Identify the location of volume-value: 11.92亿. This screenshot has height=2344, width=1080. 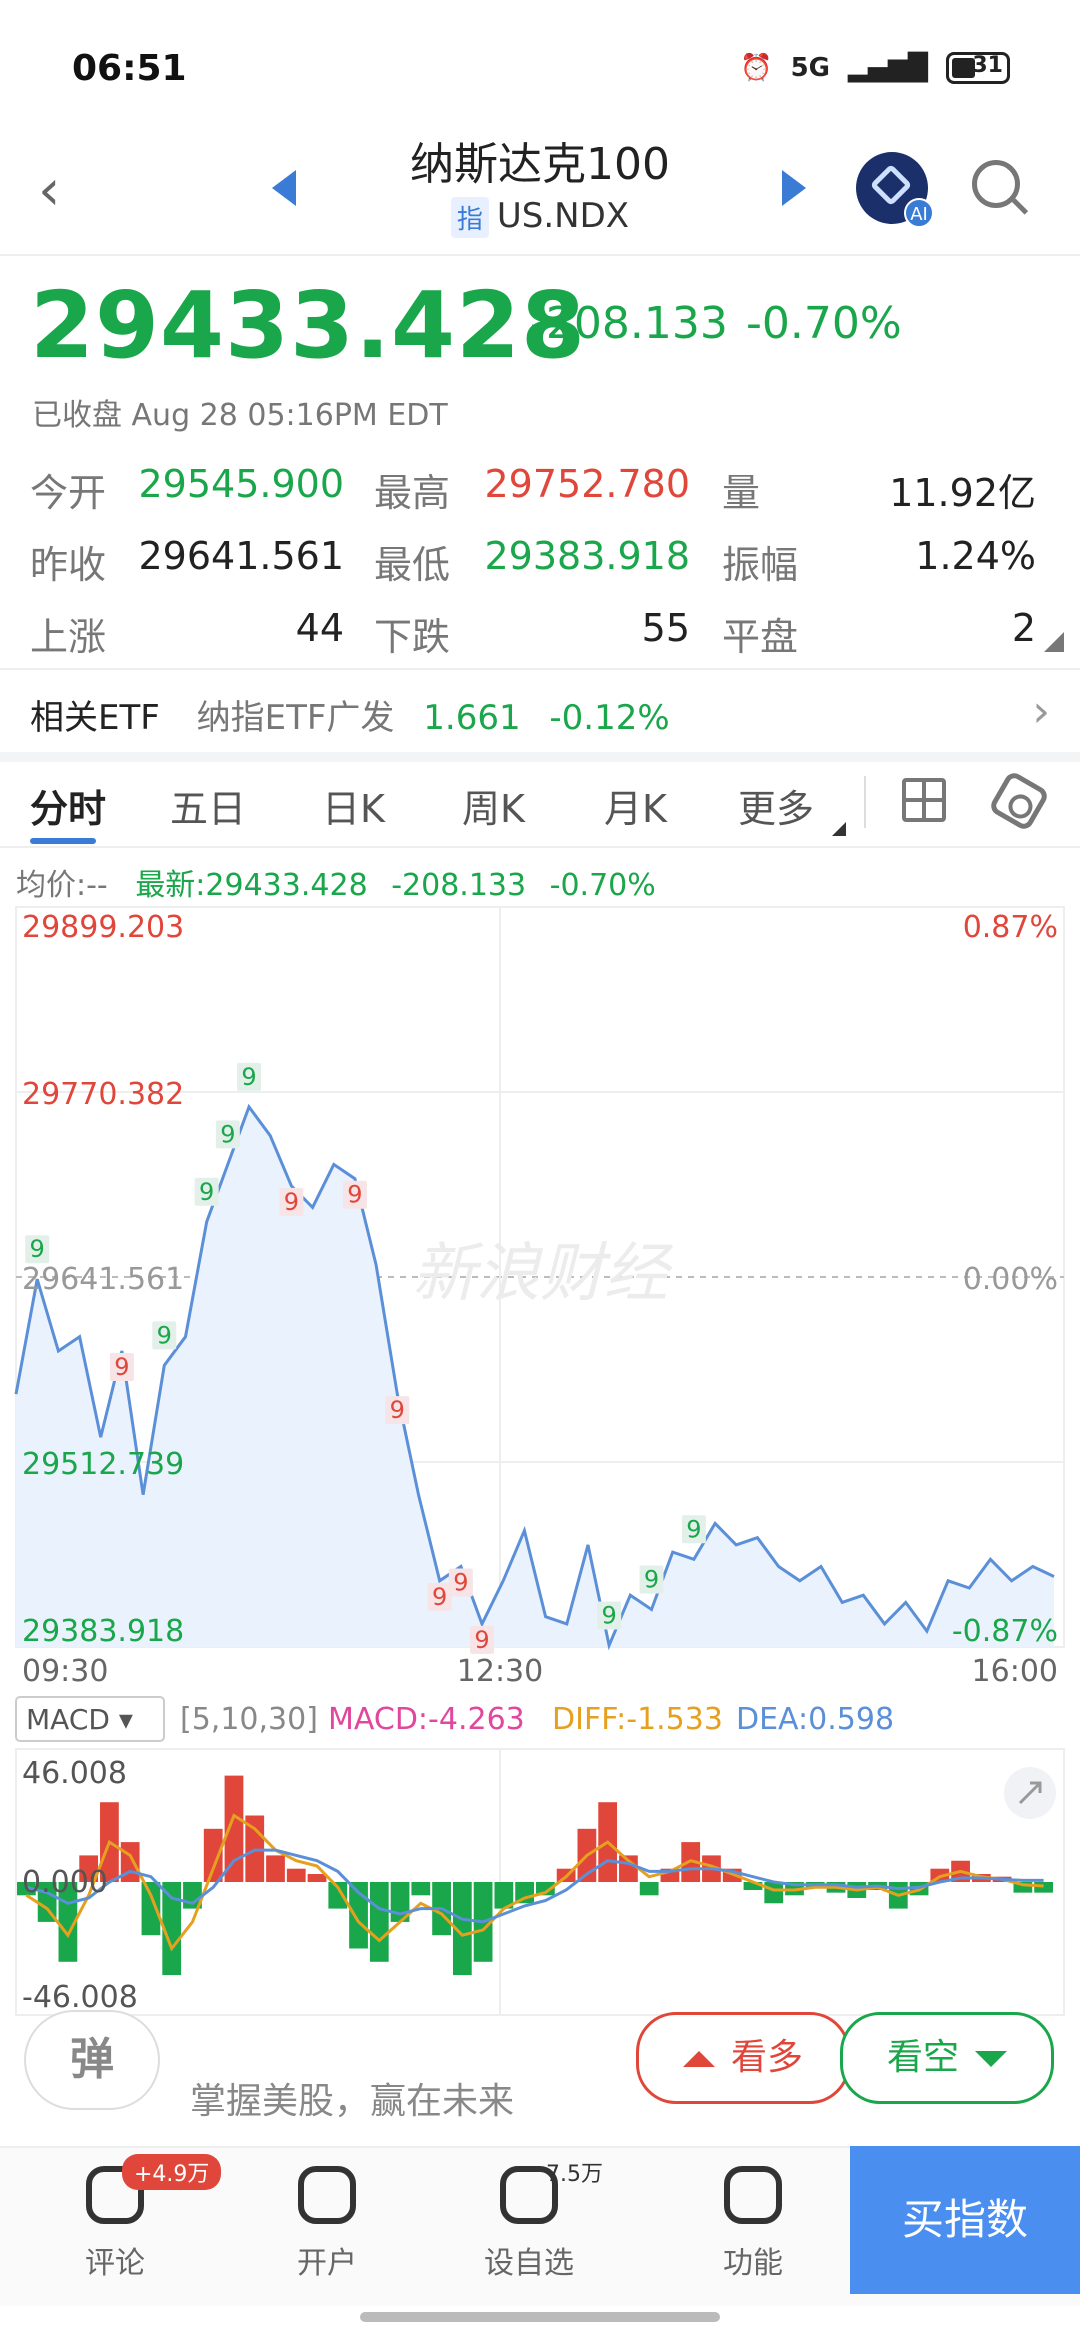
(962, 493).